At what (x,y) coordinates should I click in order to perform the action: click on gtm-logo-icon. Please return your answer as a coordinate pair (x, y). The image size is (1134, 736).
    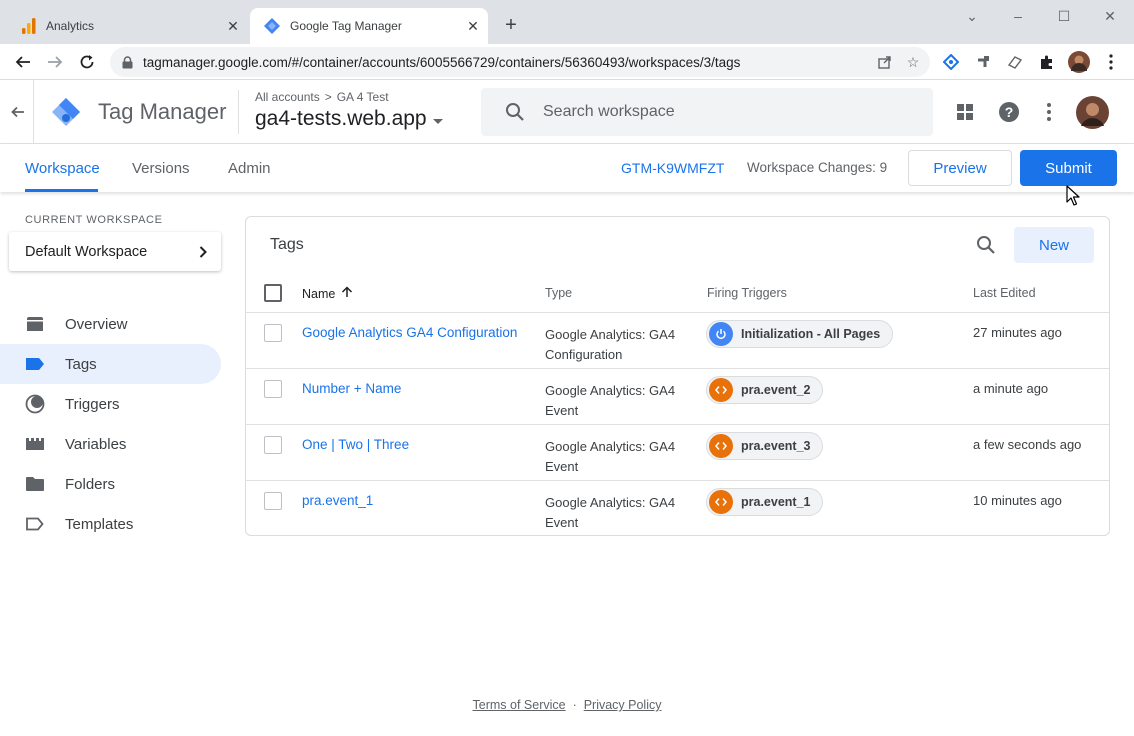
    Looking at the image, I should click on (66, 114).